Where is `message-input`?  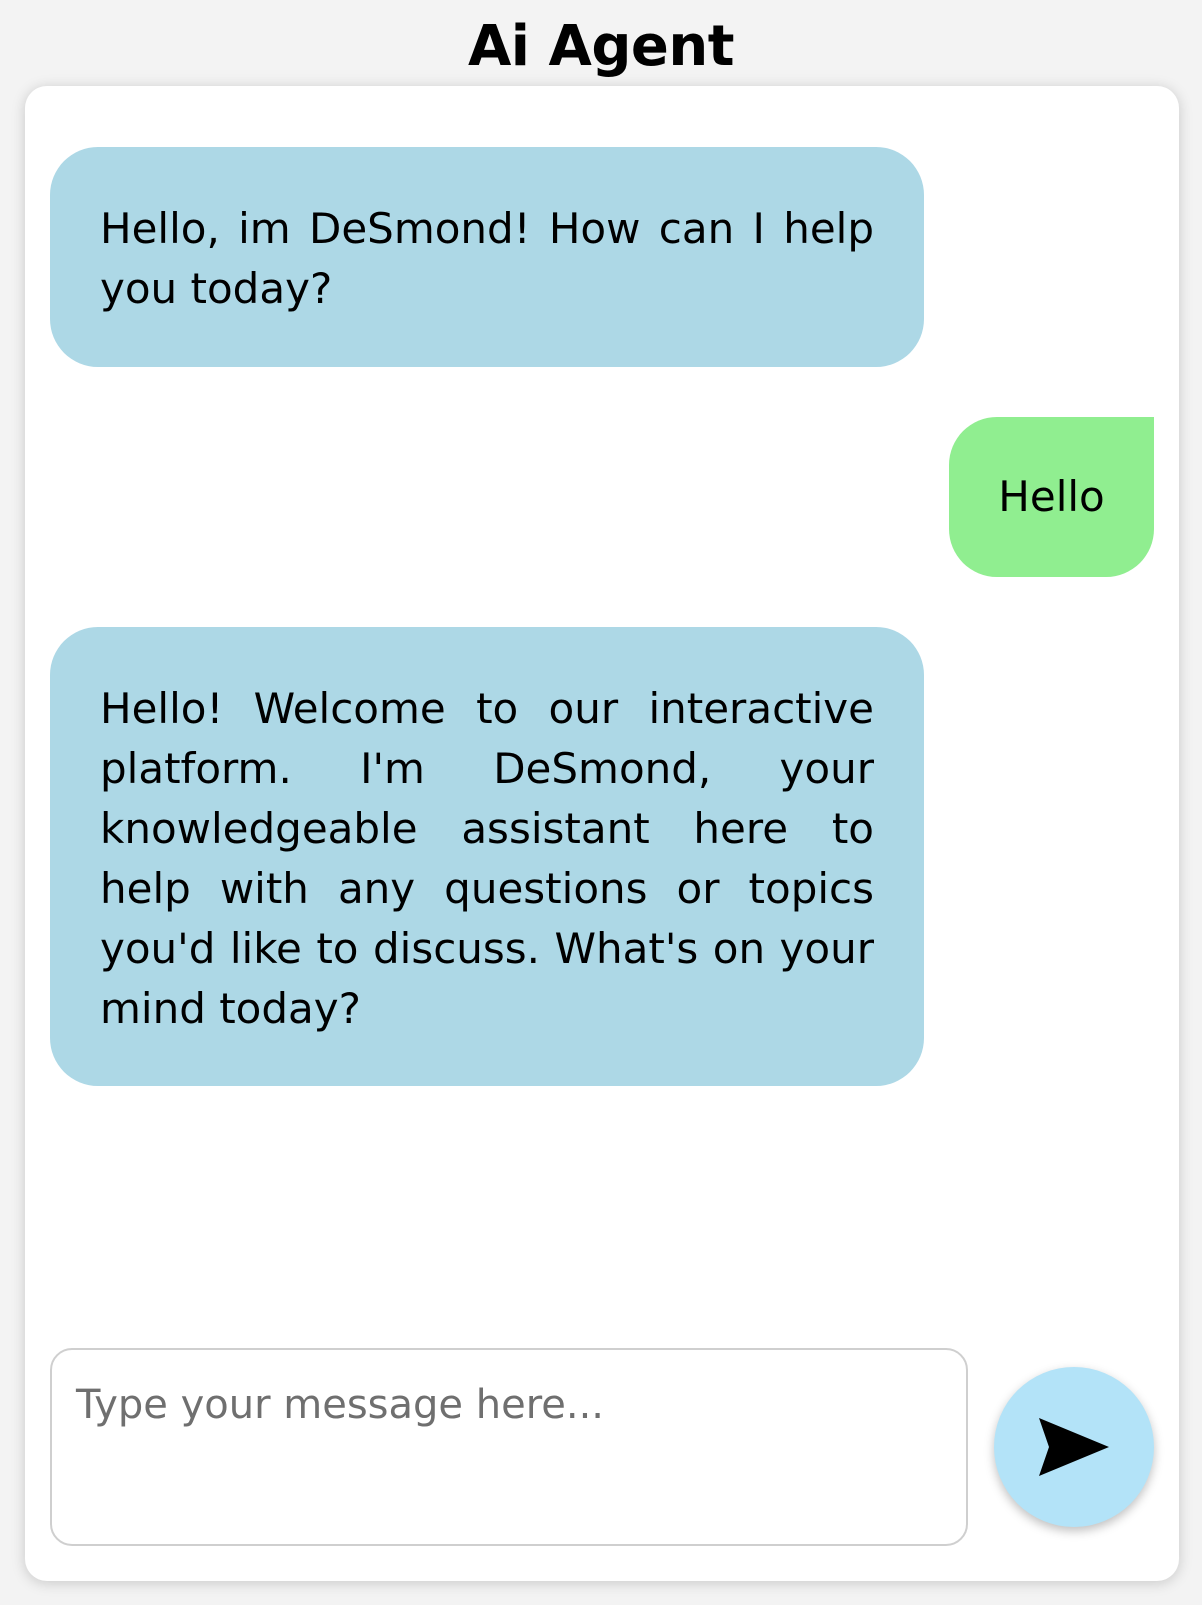
message-input is located at coordinates (509, 1447).